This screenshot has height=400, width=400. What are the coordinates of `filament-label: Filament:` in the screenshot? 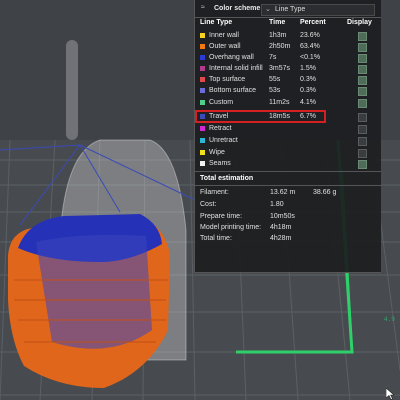 It's located at (214, 192).